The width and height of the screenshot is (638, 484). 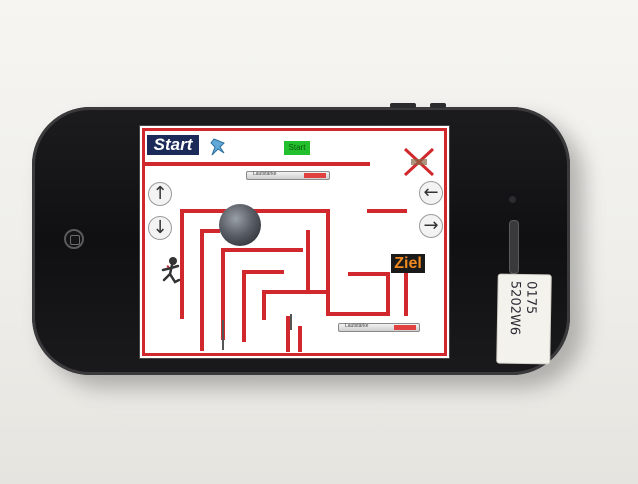 What do you see at coordinates (74, 239) in the screenshot?
I see `home-button` at bounding box center [74, 239].